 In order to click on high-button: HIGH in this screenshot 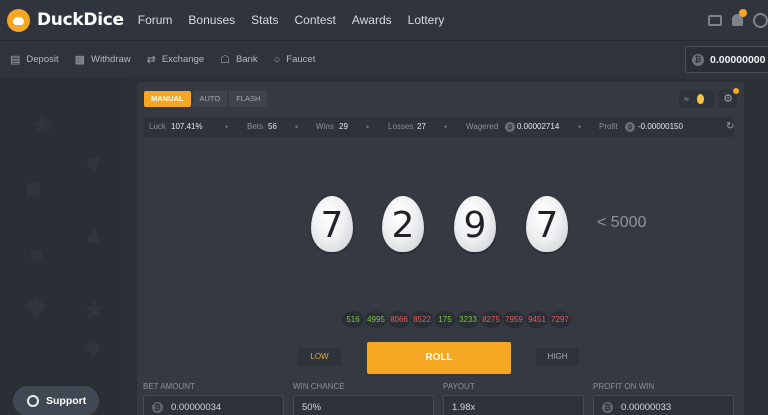, I will do `click(557, 357)`.